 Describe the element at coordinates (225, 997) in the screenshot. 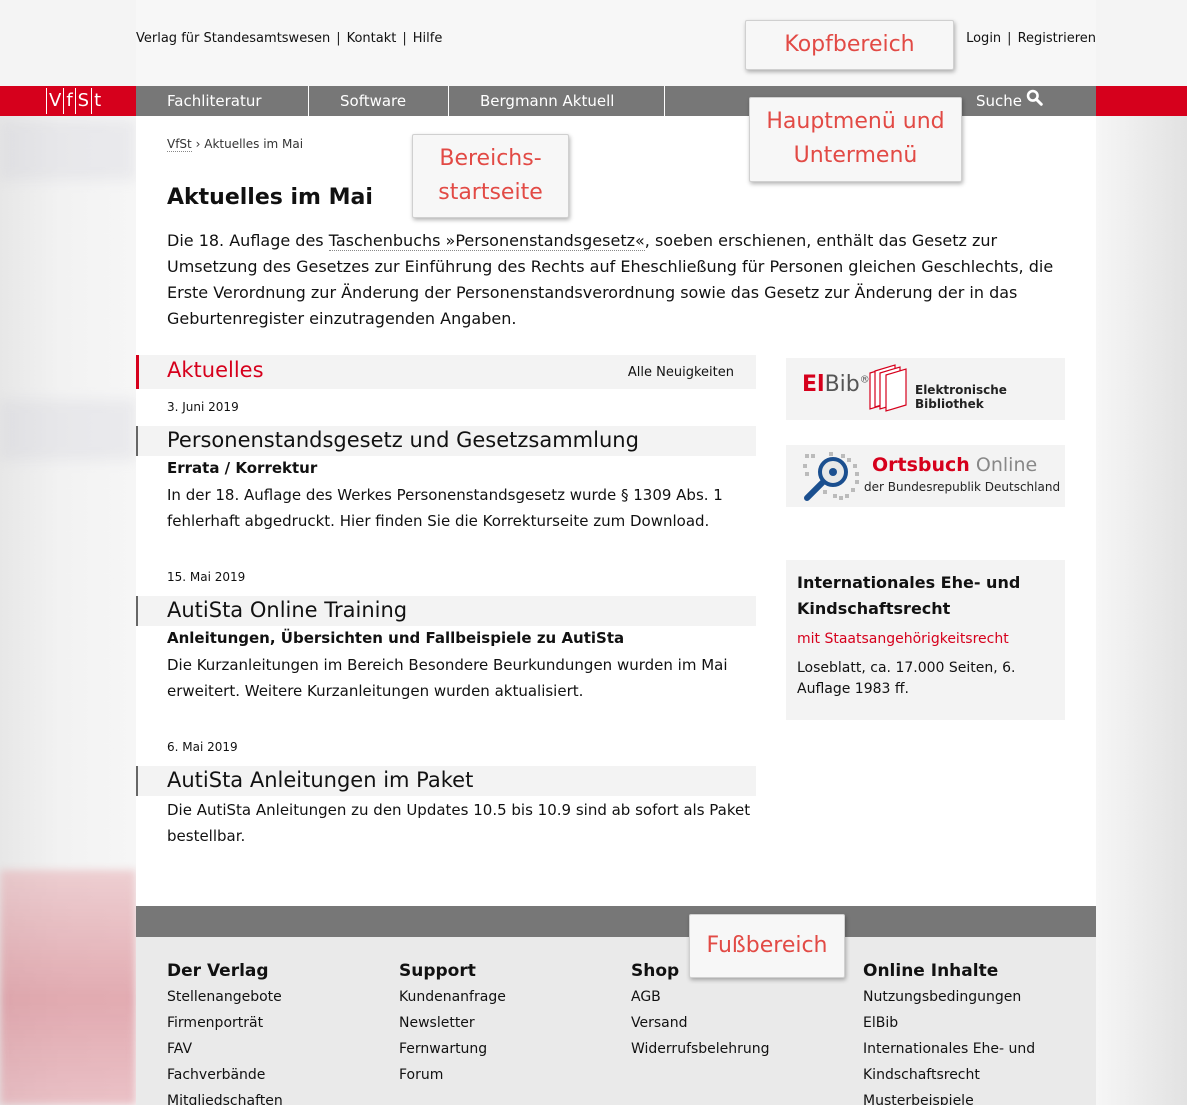

I see `footer-link: Stellenangebote` at that location.